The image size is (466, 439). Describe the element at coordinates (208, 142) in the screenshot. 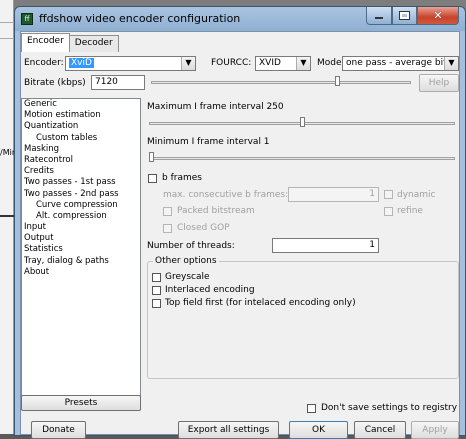

I see `min-i-frame-label: Minimum I frame interval 1` at that location.